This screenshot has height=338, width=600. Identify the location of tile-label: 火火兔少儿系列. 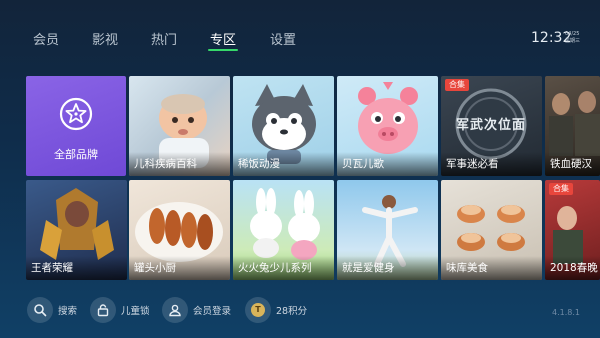
(275, 268).